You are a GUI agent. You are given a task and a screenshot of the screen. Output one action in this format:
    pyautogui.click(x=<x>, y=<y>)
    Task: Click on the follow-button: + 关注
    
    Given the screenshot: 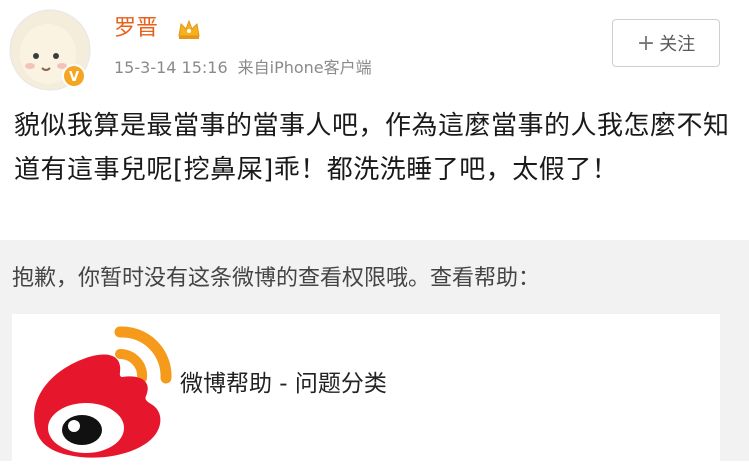 What is the action you would take?
    pyautogui.click(x=666, y=43)
    